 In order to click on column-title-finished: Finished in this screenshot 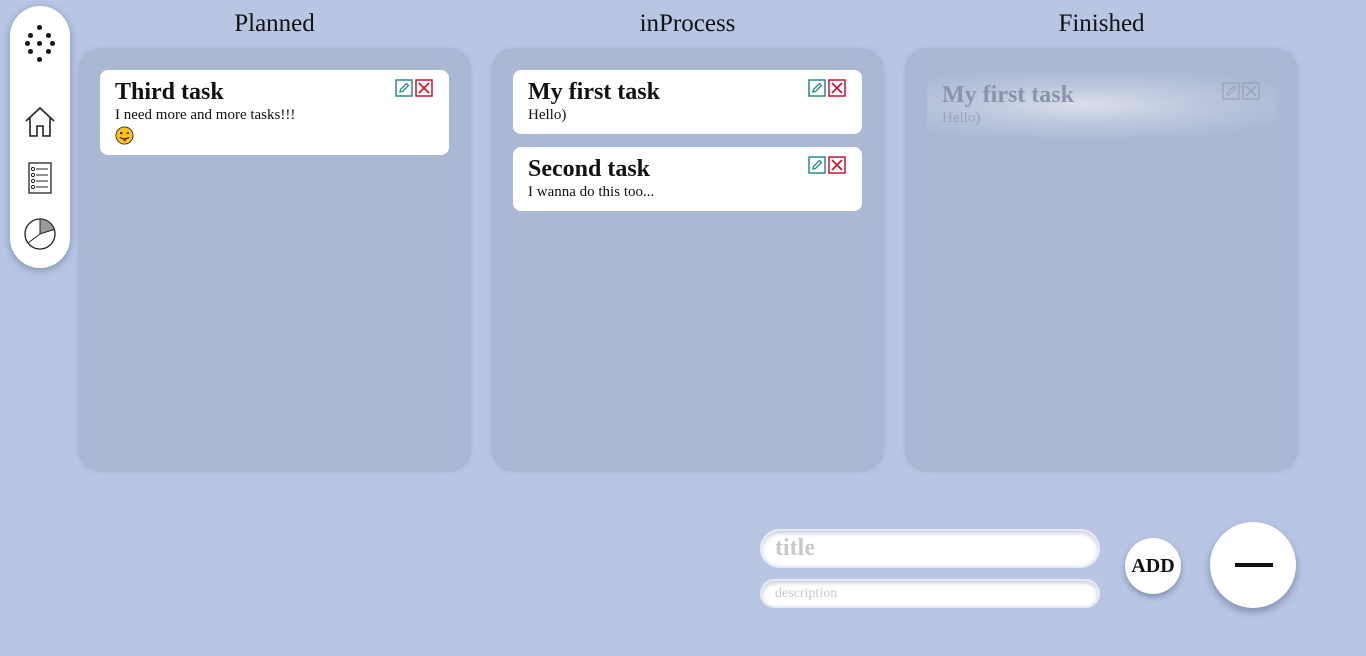, I will do `click(1101, 23)`.